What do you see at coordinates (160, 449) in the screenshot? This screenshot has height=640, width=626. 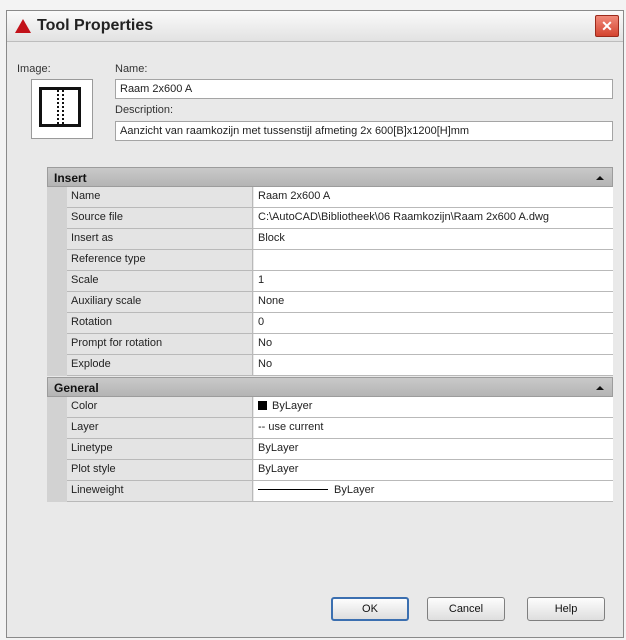 I see `property-key: Linetype` at bounding box center [160, 449].